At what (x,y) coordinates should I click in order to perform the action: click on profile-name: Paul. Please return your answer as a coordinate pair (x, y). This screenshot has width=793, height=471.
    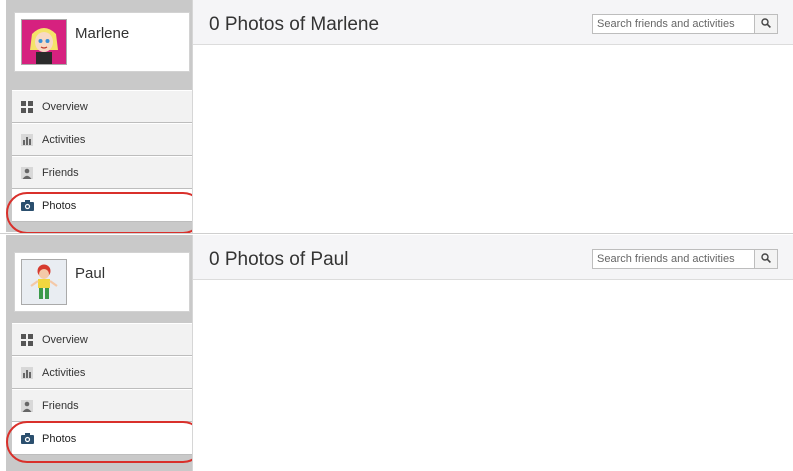
    Looking at the image, I should click on (90, 273).